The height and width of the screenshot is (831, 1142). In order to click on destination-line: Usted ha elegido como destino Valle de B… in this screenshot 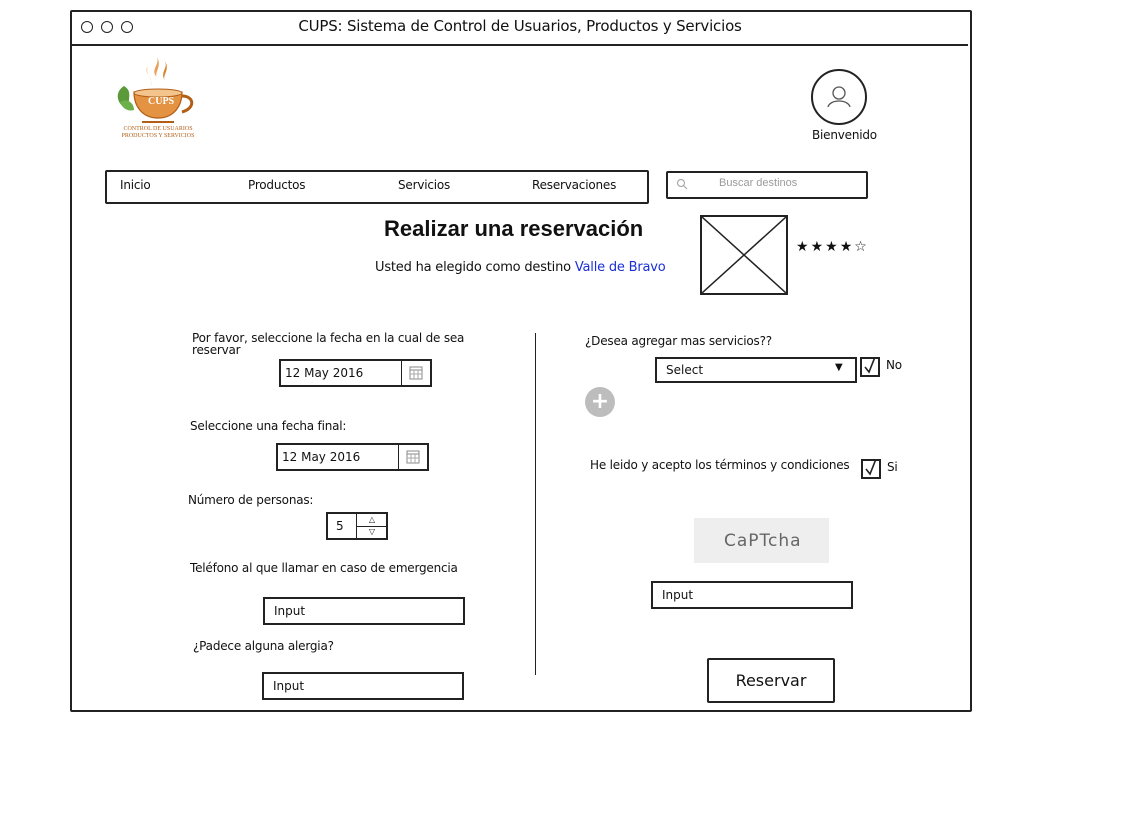, I will do `click(520, 267)`.